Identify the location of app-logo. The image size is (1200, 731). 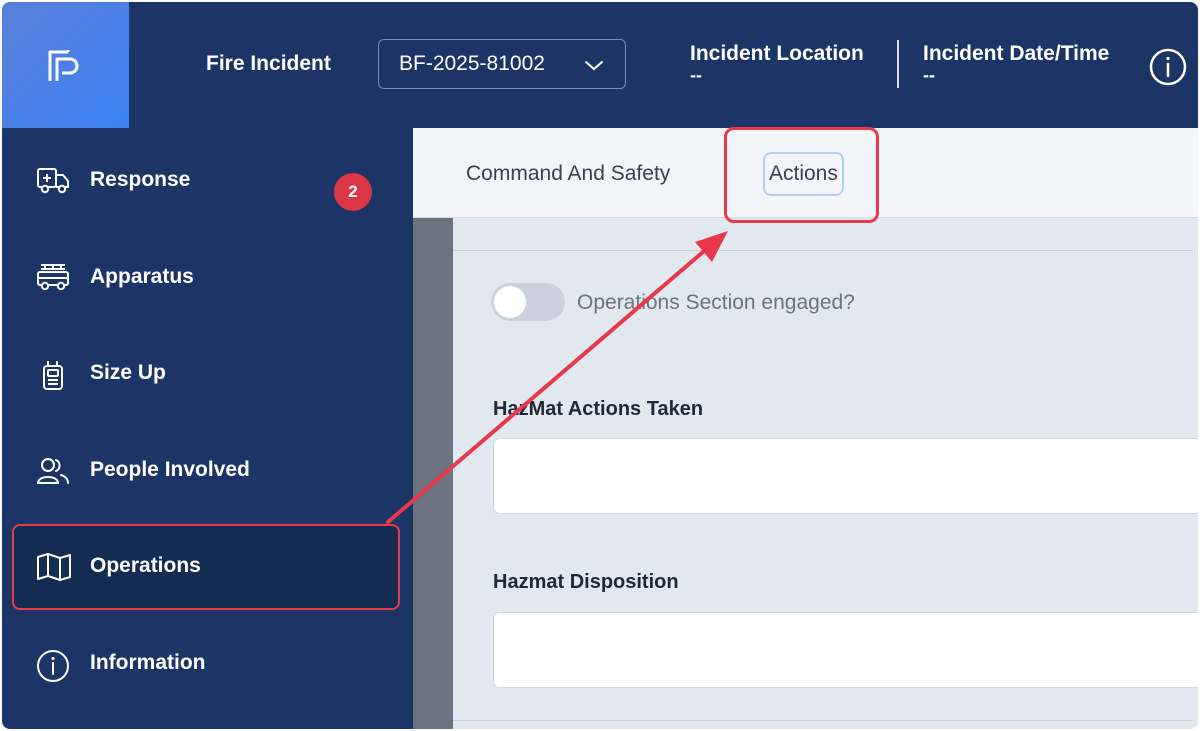
(65, 65).